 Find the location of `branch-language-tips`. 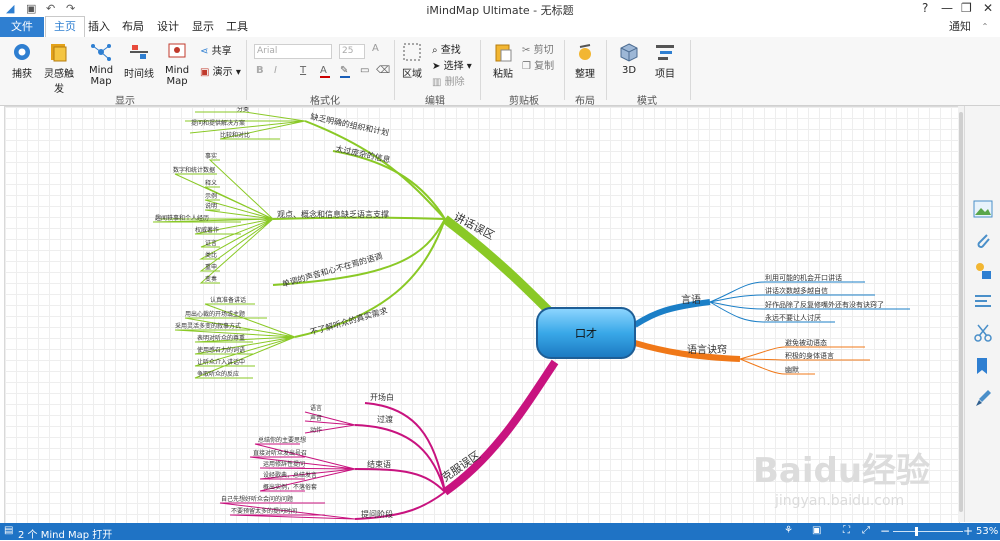

branch-language-tips is located at coordinates (752, 357).